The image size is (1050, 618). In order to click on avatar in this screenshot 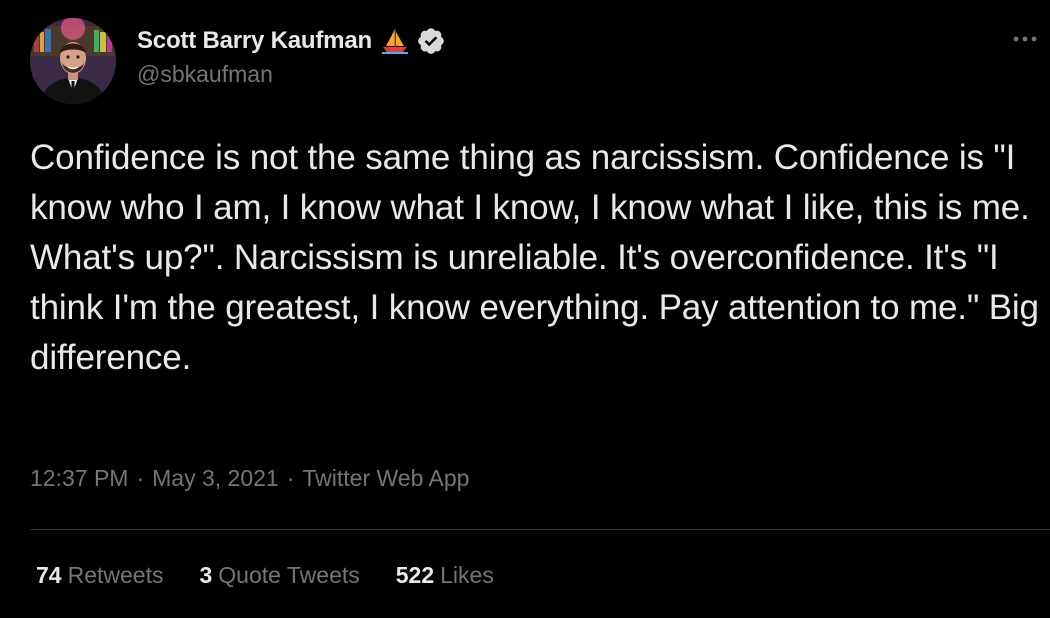, I will do `click(73, 61)`.